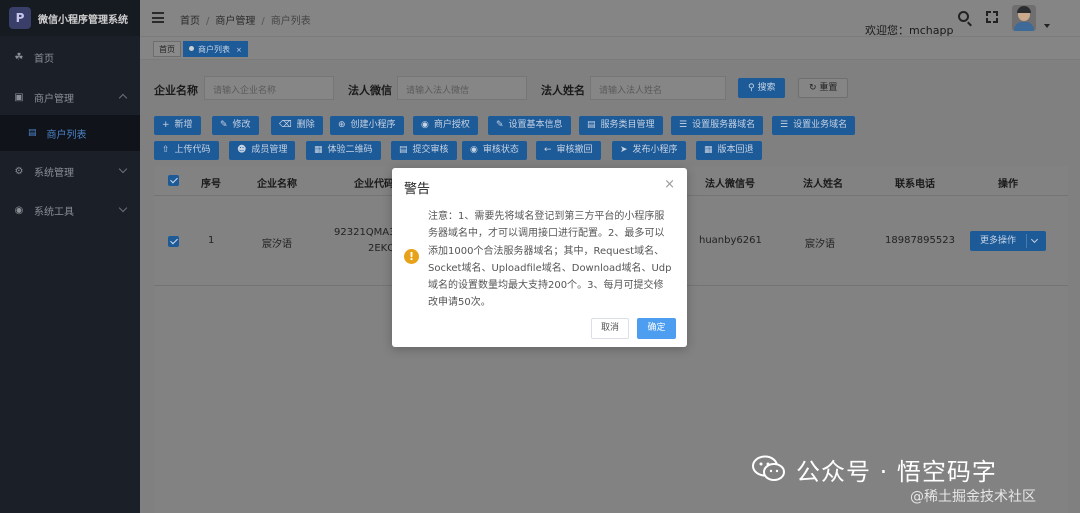 The image size is (1080, 513). Describe the element at coordinates (290, 21) in the screenshot. I see `breadcrumb-current: 商户列表` at that location.